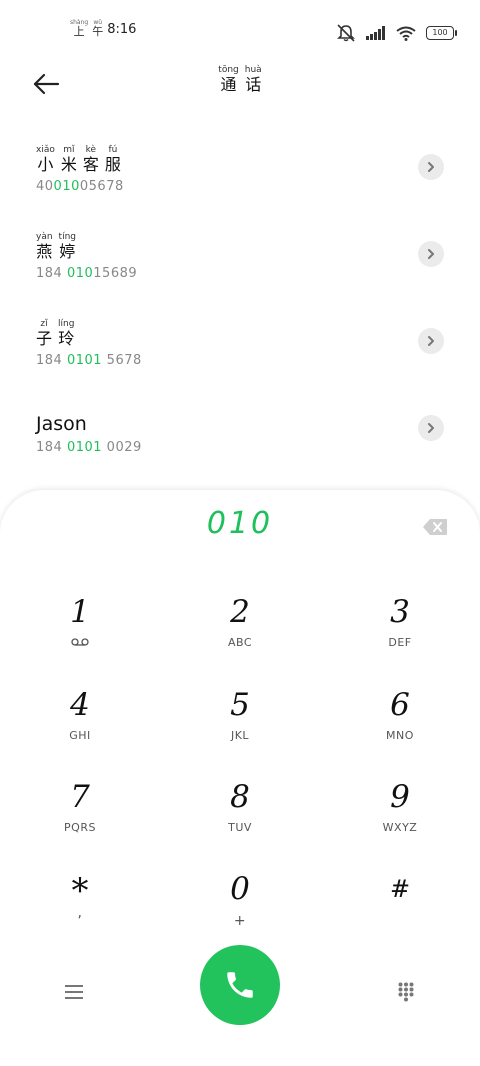 This screenshot has width=480, height=1066. I want to click on dial-key-1: 1, so click(80, 640).